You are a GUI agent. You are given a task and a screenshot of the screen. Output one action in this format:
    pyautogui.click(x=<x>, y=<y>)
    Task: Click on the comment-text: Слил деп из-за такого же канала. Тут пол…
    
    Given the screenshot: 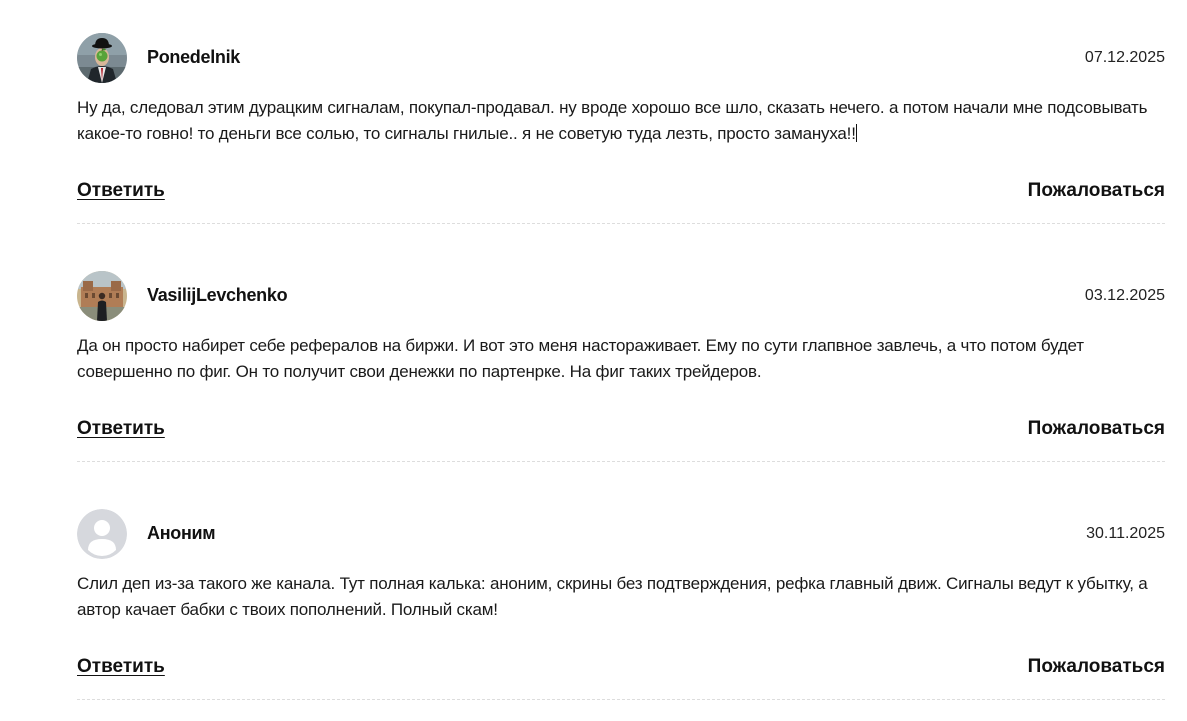 What is the action you would take?
    pyautogui.click(x=612, y=596)
    